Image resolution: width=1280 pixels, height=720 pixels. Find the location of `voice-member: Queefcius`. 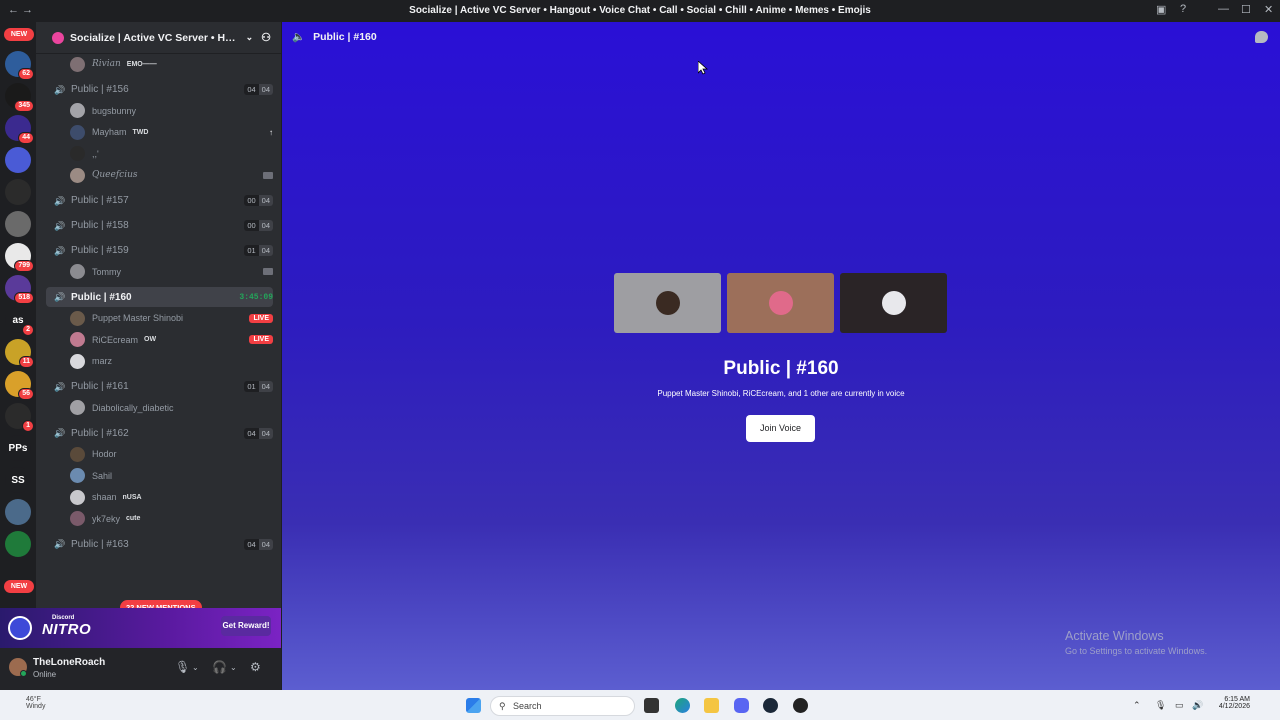

voice-member: Queefcius is located at coordinates (159, 175).